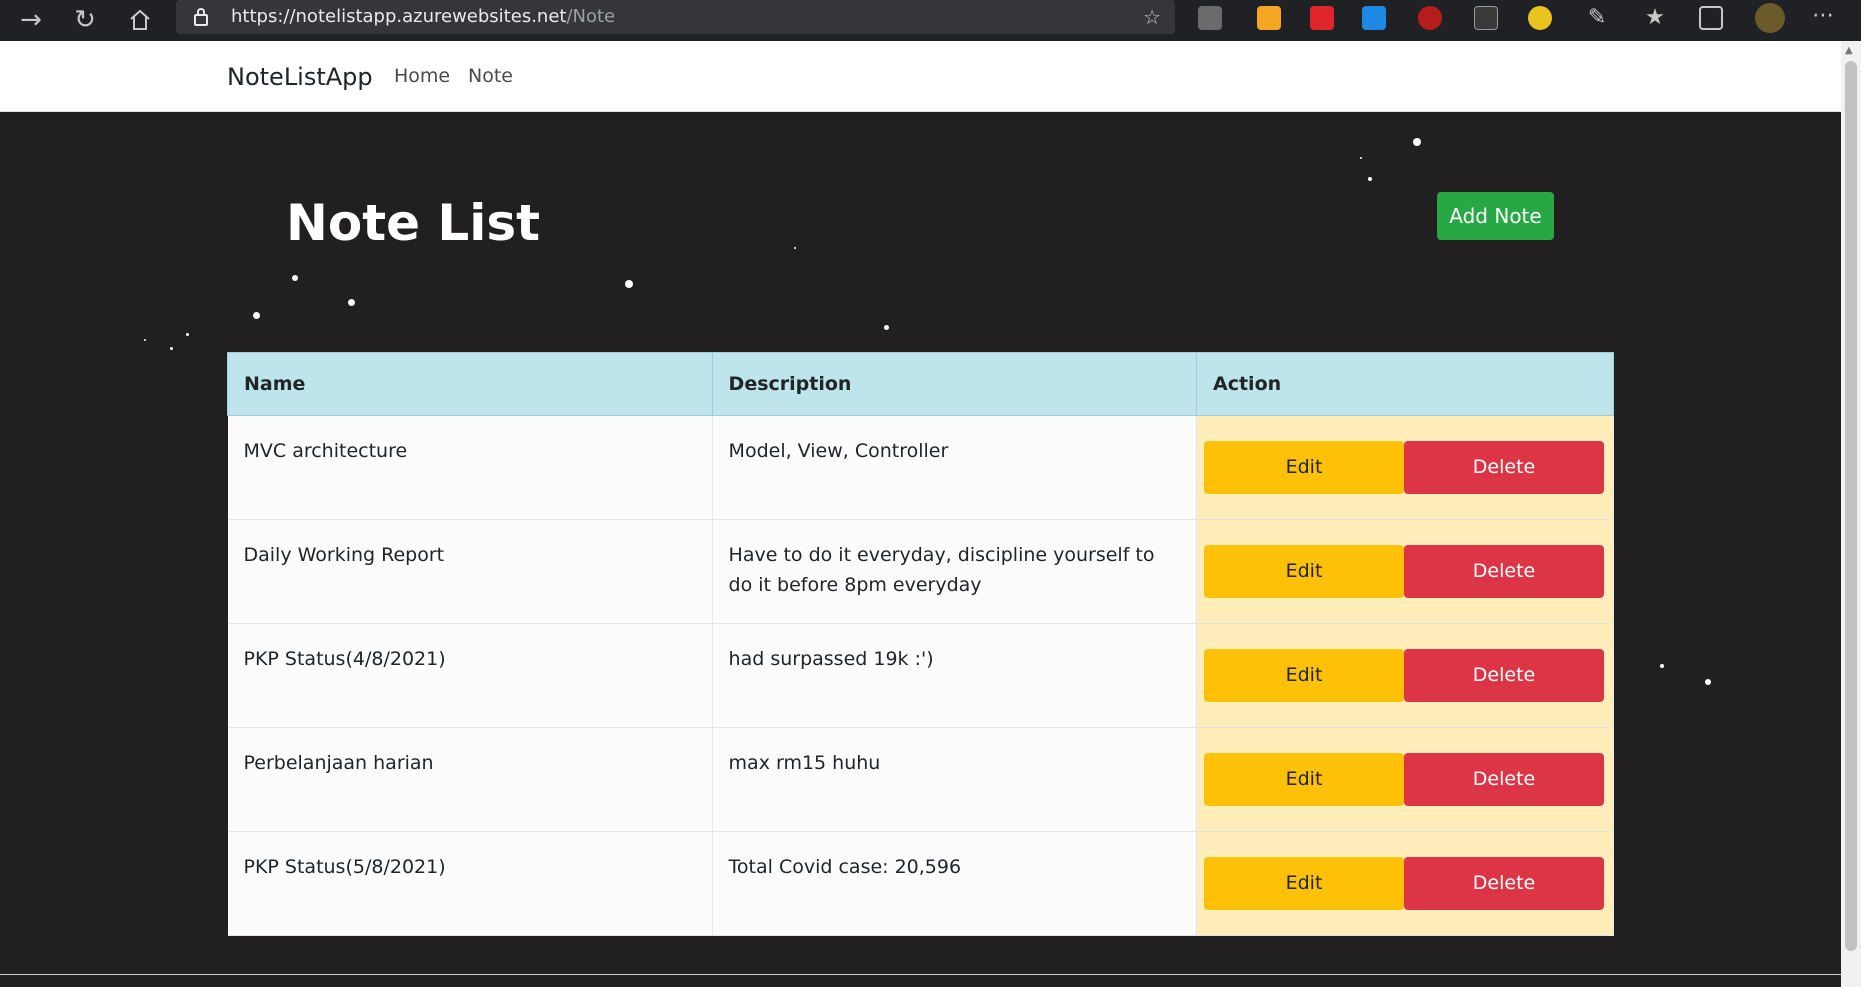  I want to click on site-navbar: NoteListApp Home Note, so click(920, 76).